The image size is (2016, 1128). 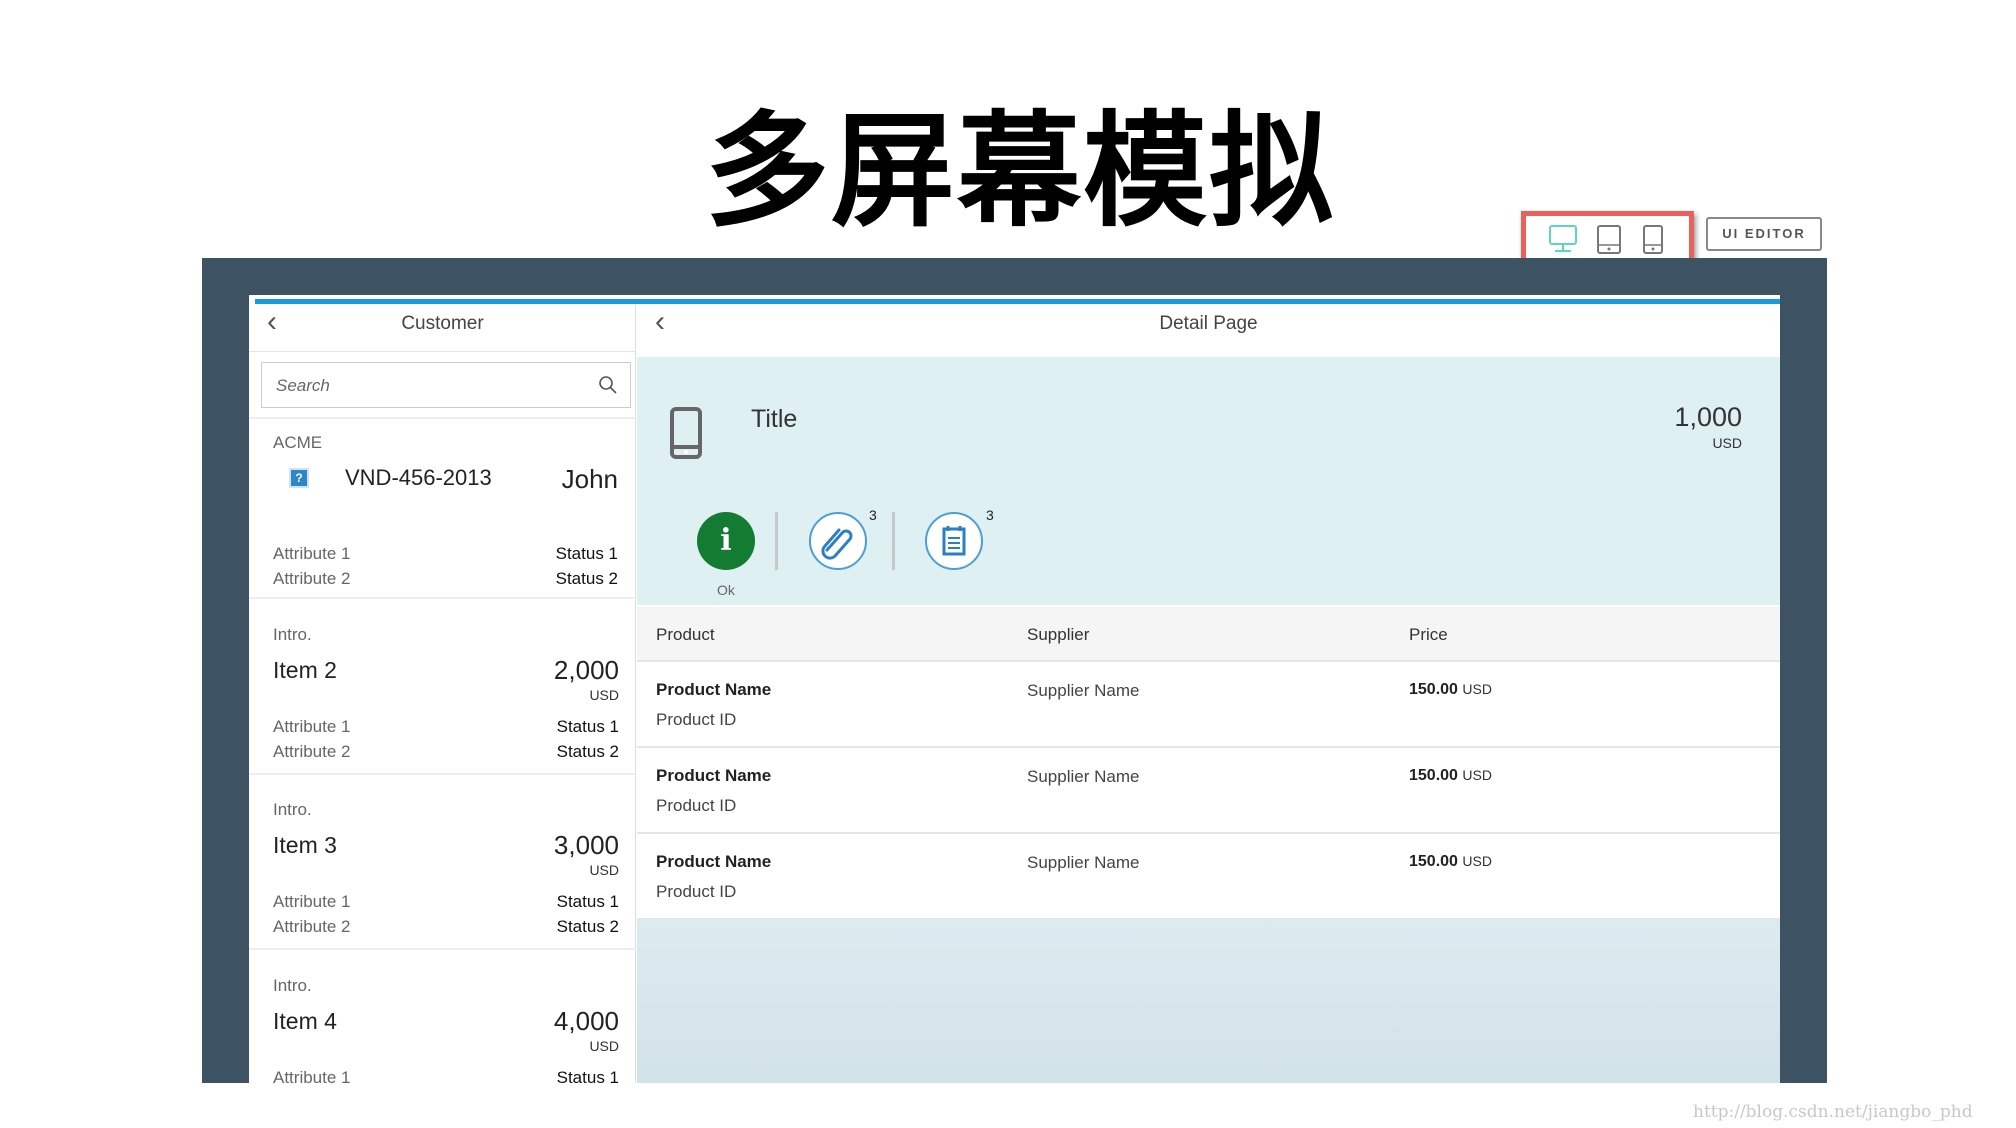 What do you see at coordinates (1708, 417) in the screenshot?
I see `object-number: 1,000` at bounding box center [1708, 417].